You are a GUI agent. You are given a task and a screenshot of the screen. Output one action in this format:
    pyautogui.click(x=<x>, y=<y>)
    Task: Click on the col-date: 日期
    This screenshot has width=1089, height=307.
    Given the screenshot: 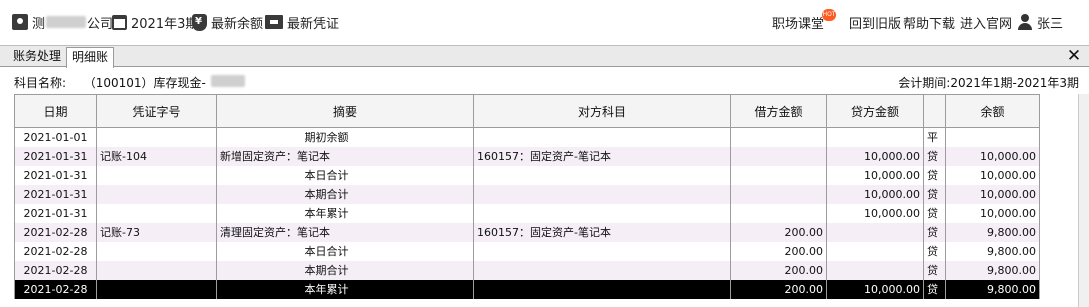 What is the action you would take?
    pyautogui.click(x=55, y=111)
    